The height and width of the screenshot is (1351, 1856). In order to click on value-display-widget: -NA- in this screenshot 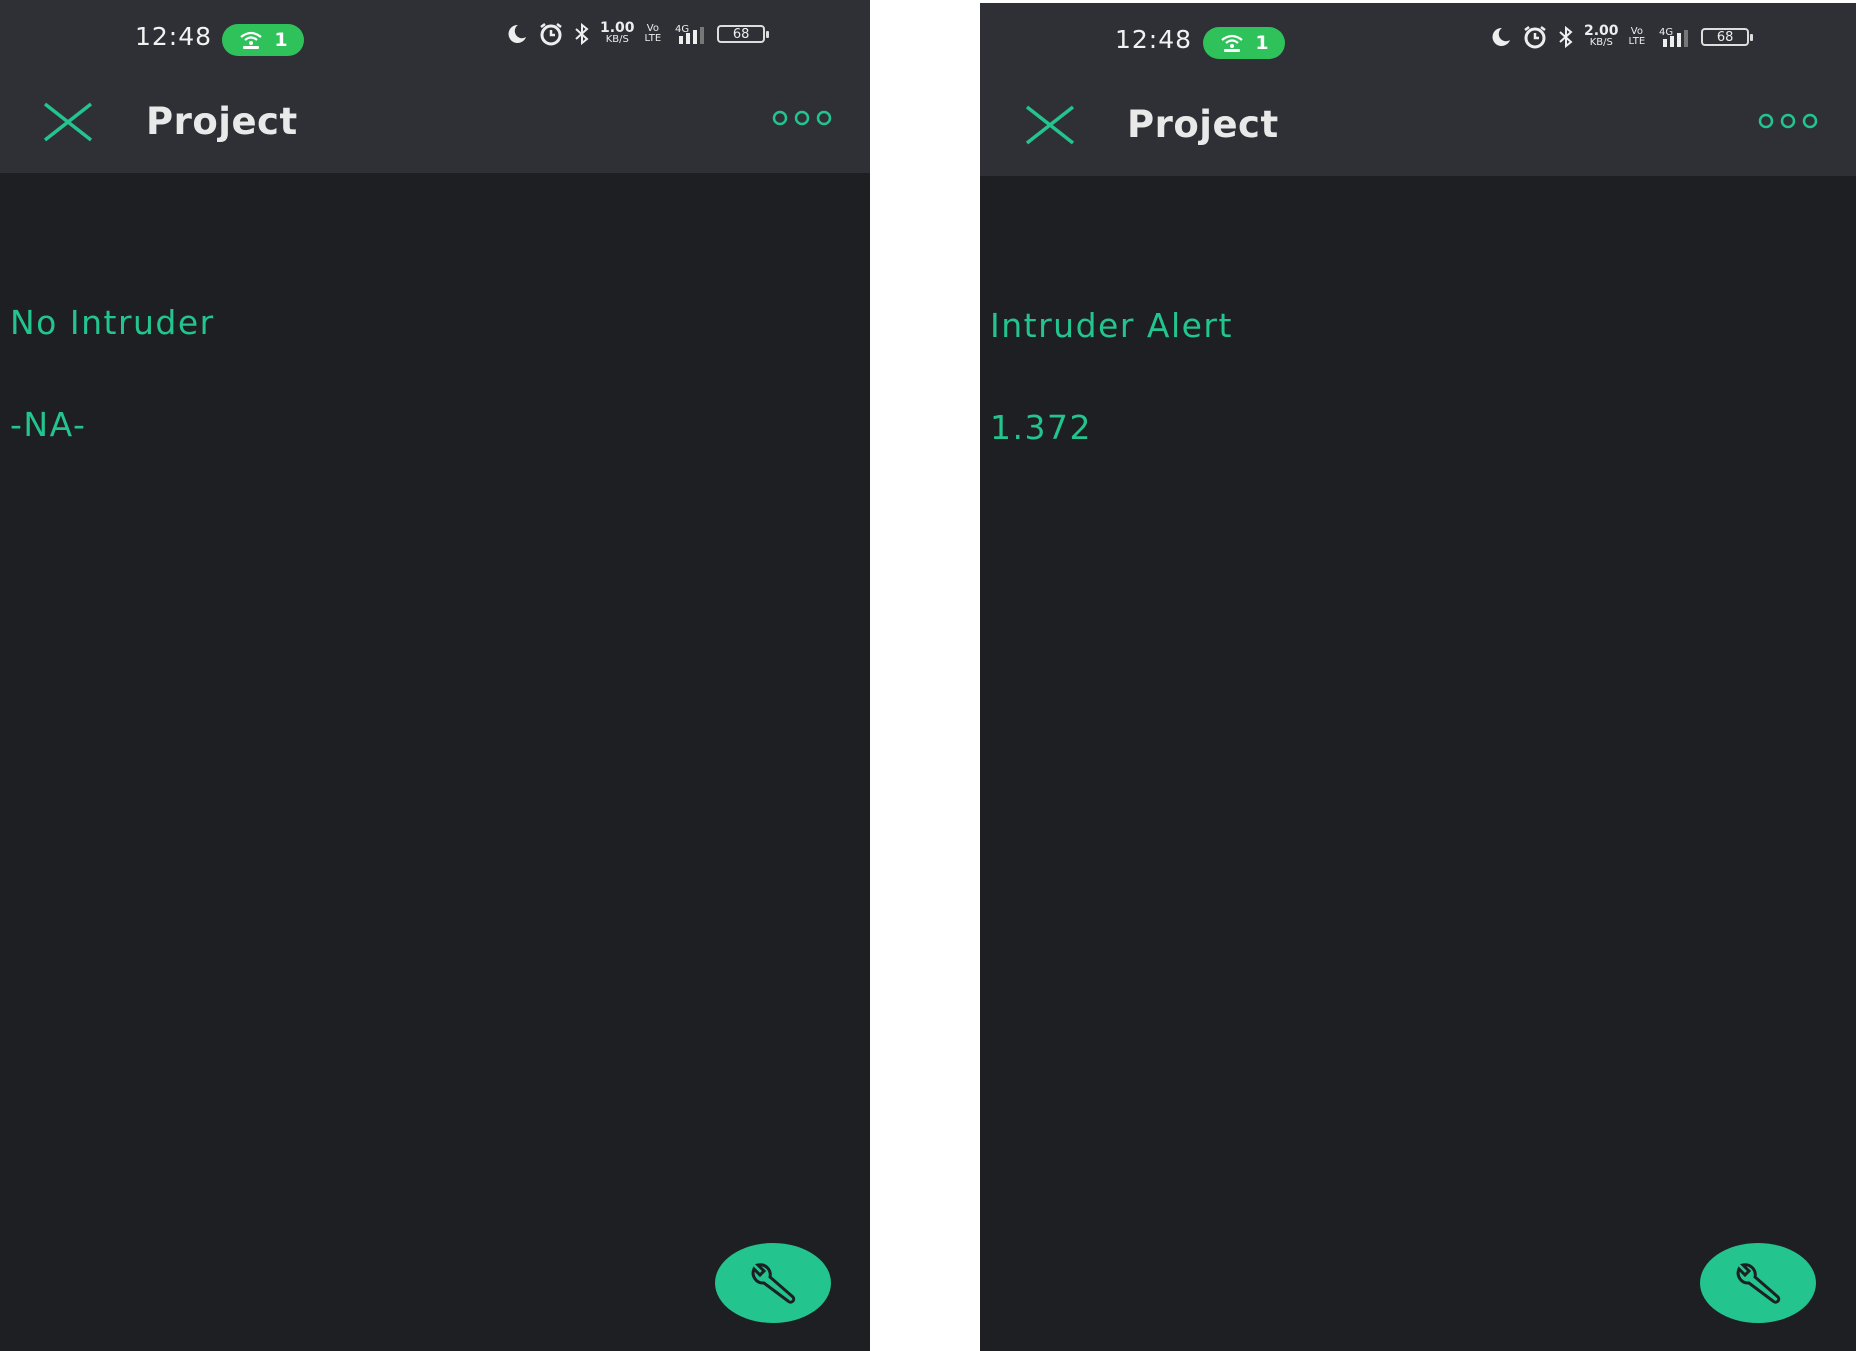, I will do `click(48, 424)`.